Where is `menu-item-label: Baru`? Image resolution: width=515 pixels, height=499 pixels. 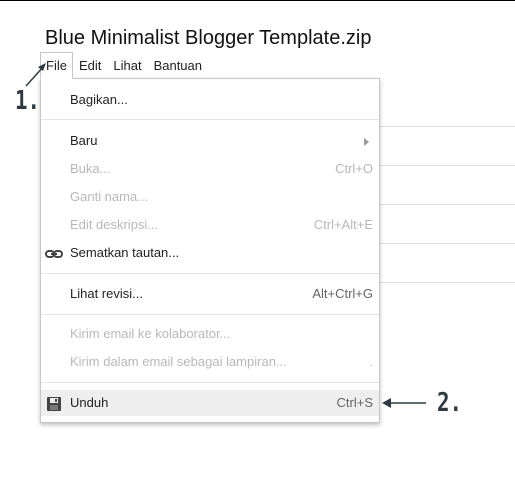 menu-item-label: Baru is located at coordinates (84, 140).